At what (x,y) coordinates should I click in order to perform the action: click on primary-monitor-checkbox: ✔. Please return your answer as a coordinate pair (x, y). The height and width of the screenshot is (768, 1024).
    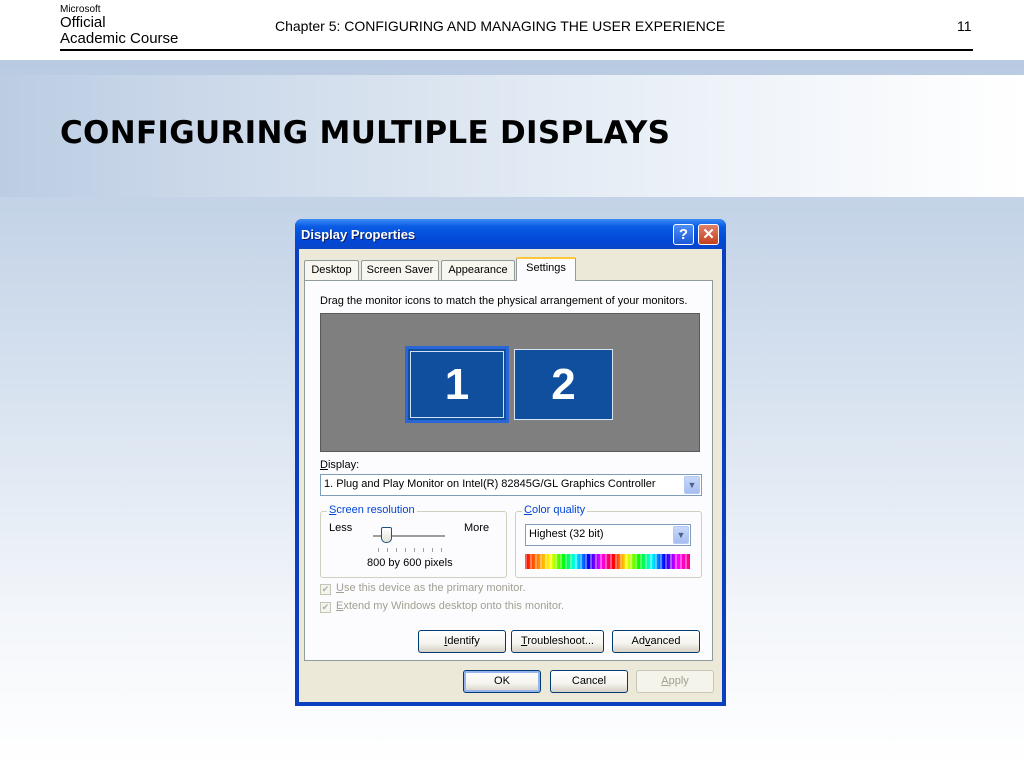
    Looking at the image, I should click on (325, 589).